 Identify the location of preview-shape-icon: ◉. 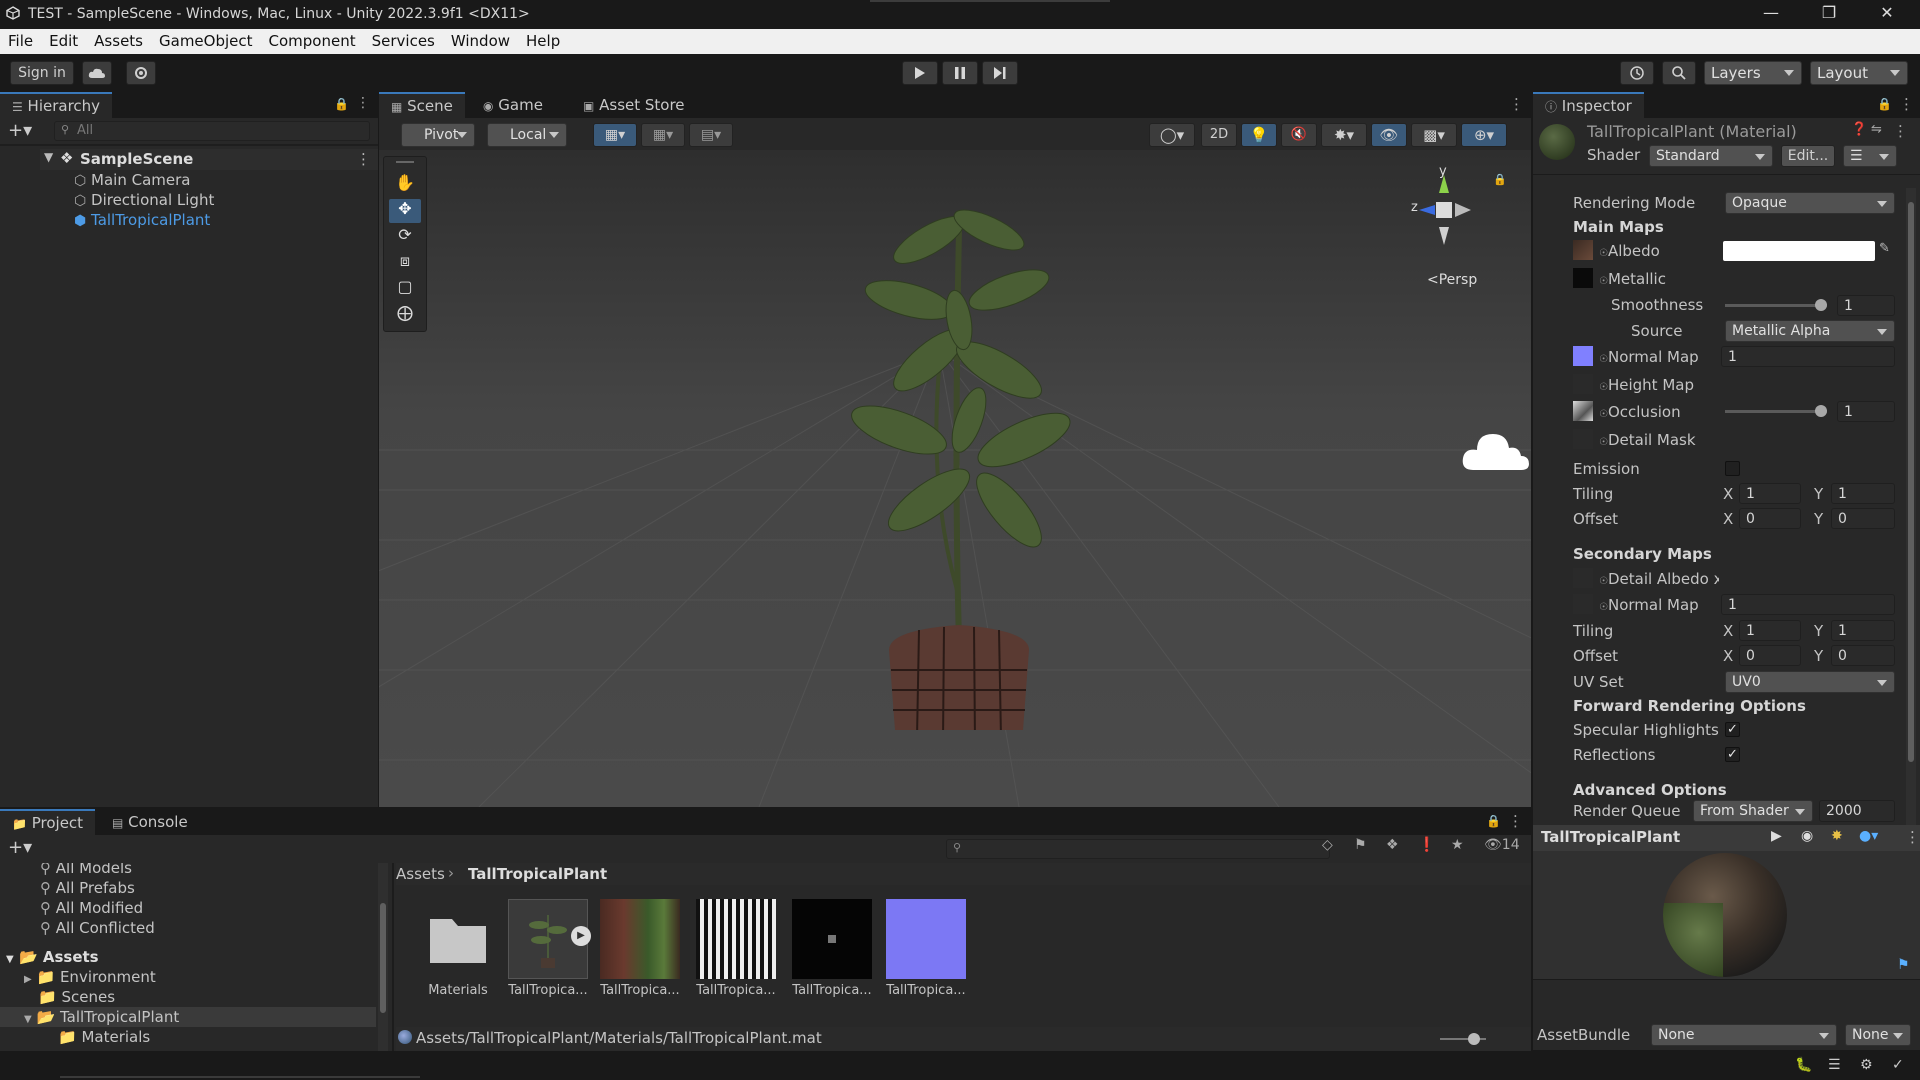
(1807, 836).